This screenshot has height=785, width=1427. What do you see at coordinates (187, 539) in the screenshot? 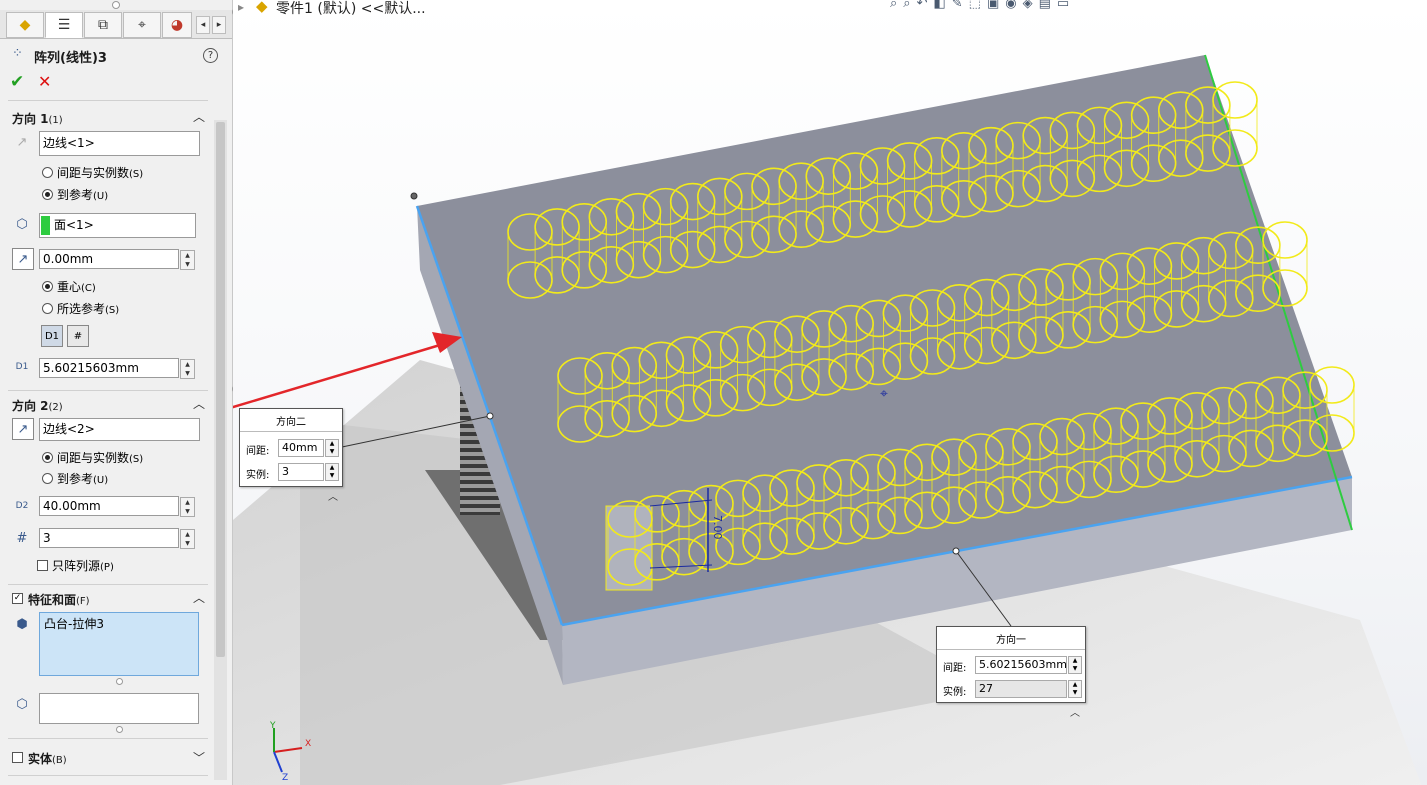
I see `direction-2-instances-spinner: ▲ ▼` at bounding box center [187, 539].